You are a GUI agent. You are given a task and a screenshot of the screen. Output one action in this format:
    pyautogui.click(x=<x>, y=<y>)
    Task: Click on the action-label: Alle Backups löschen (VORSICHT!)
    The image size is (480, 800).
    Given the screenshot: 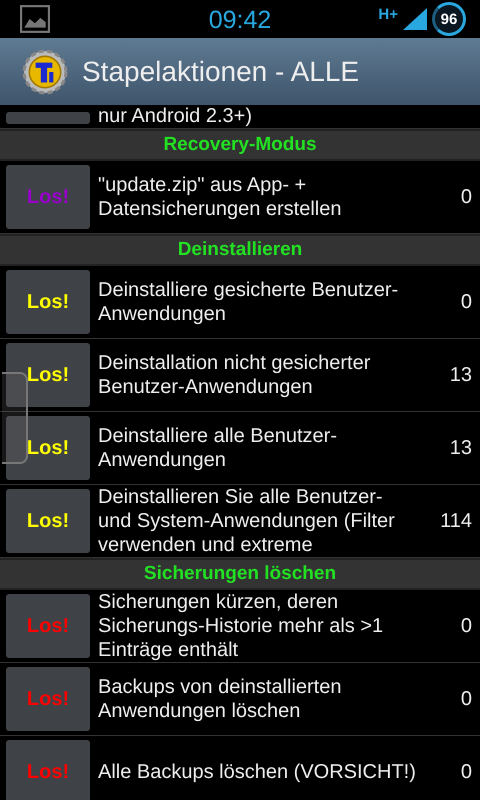 What is the action you would take?
    pyautogui.click(x=257, y=772)
    